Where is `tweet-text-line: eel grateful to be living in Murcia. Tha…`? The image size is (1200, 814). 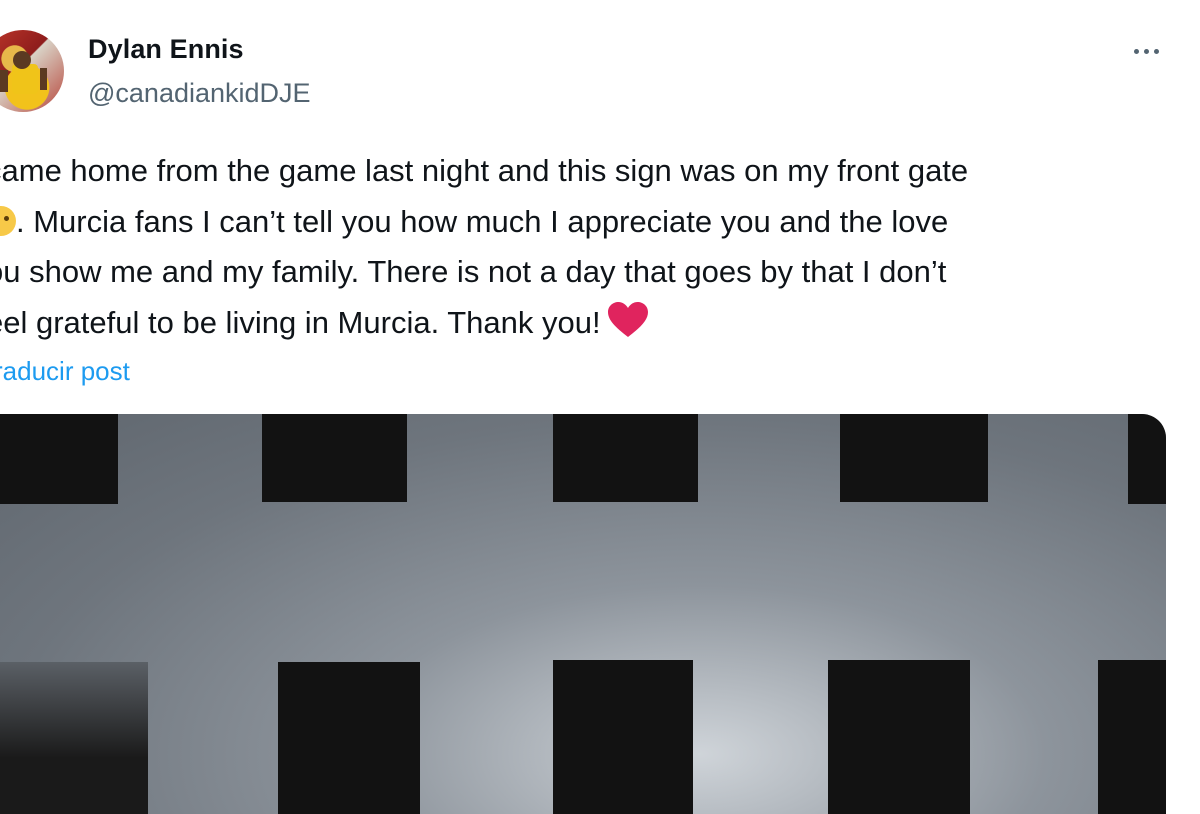 tweet-text-line: eel grateful to be living in Murcia. Tha… is located at coordinates (588, 326).